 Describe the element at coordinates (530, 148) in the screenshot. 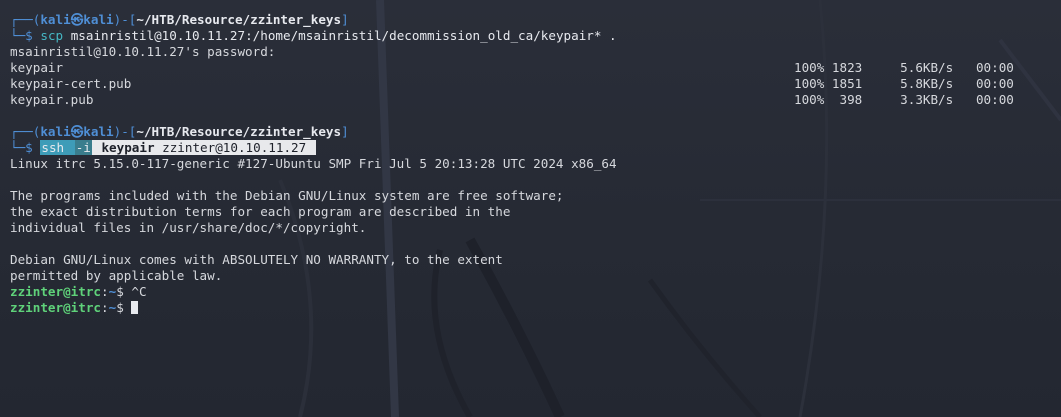

I see `command-line-ssh: └─$ ssh -i keypair zzinter@10.10.11.27` at that location.